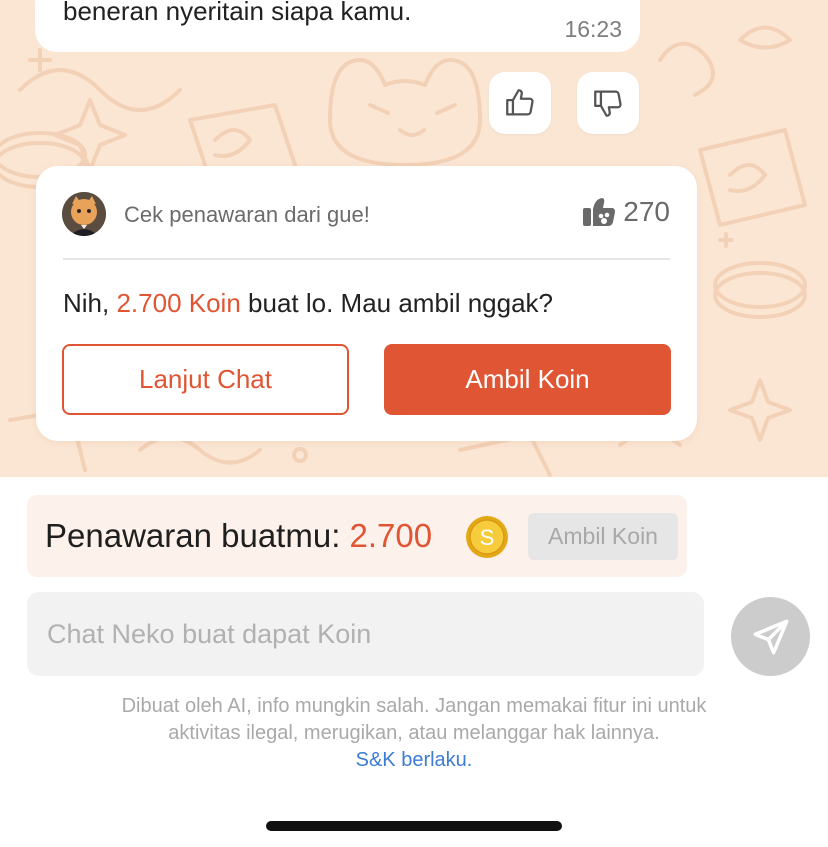 The width and height of the screenshot is (828, 847). What do you see at coordinates (237, 13) in the screenshot?
I see `previous-message-text: beneran nyeritain siapa kamu.` at bounding box center [237, 13].